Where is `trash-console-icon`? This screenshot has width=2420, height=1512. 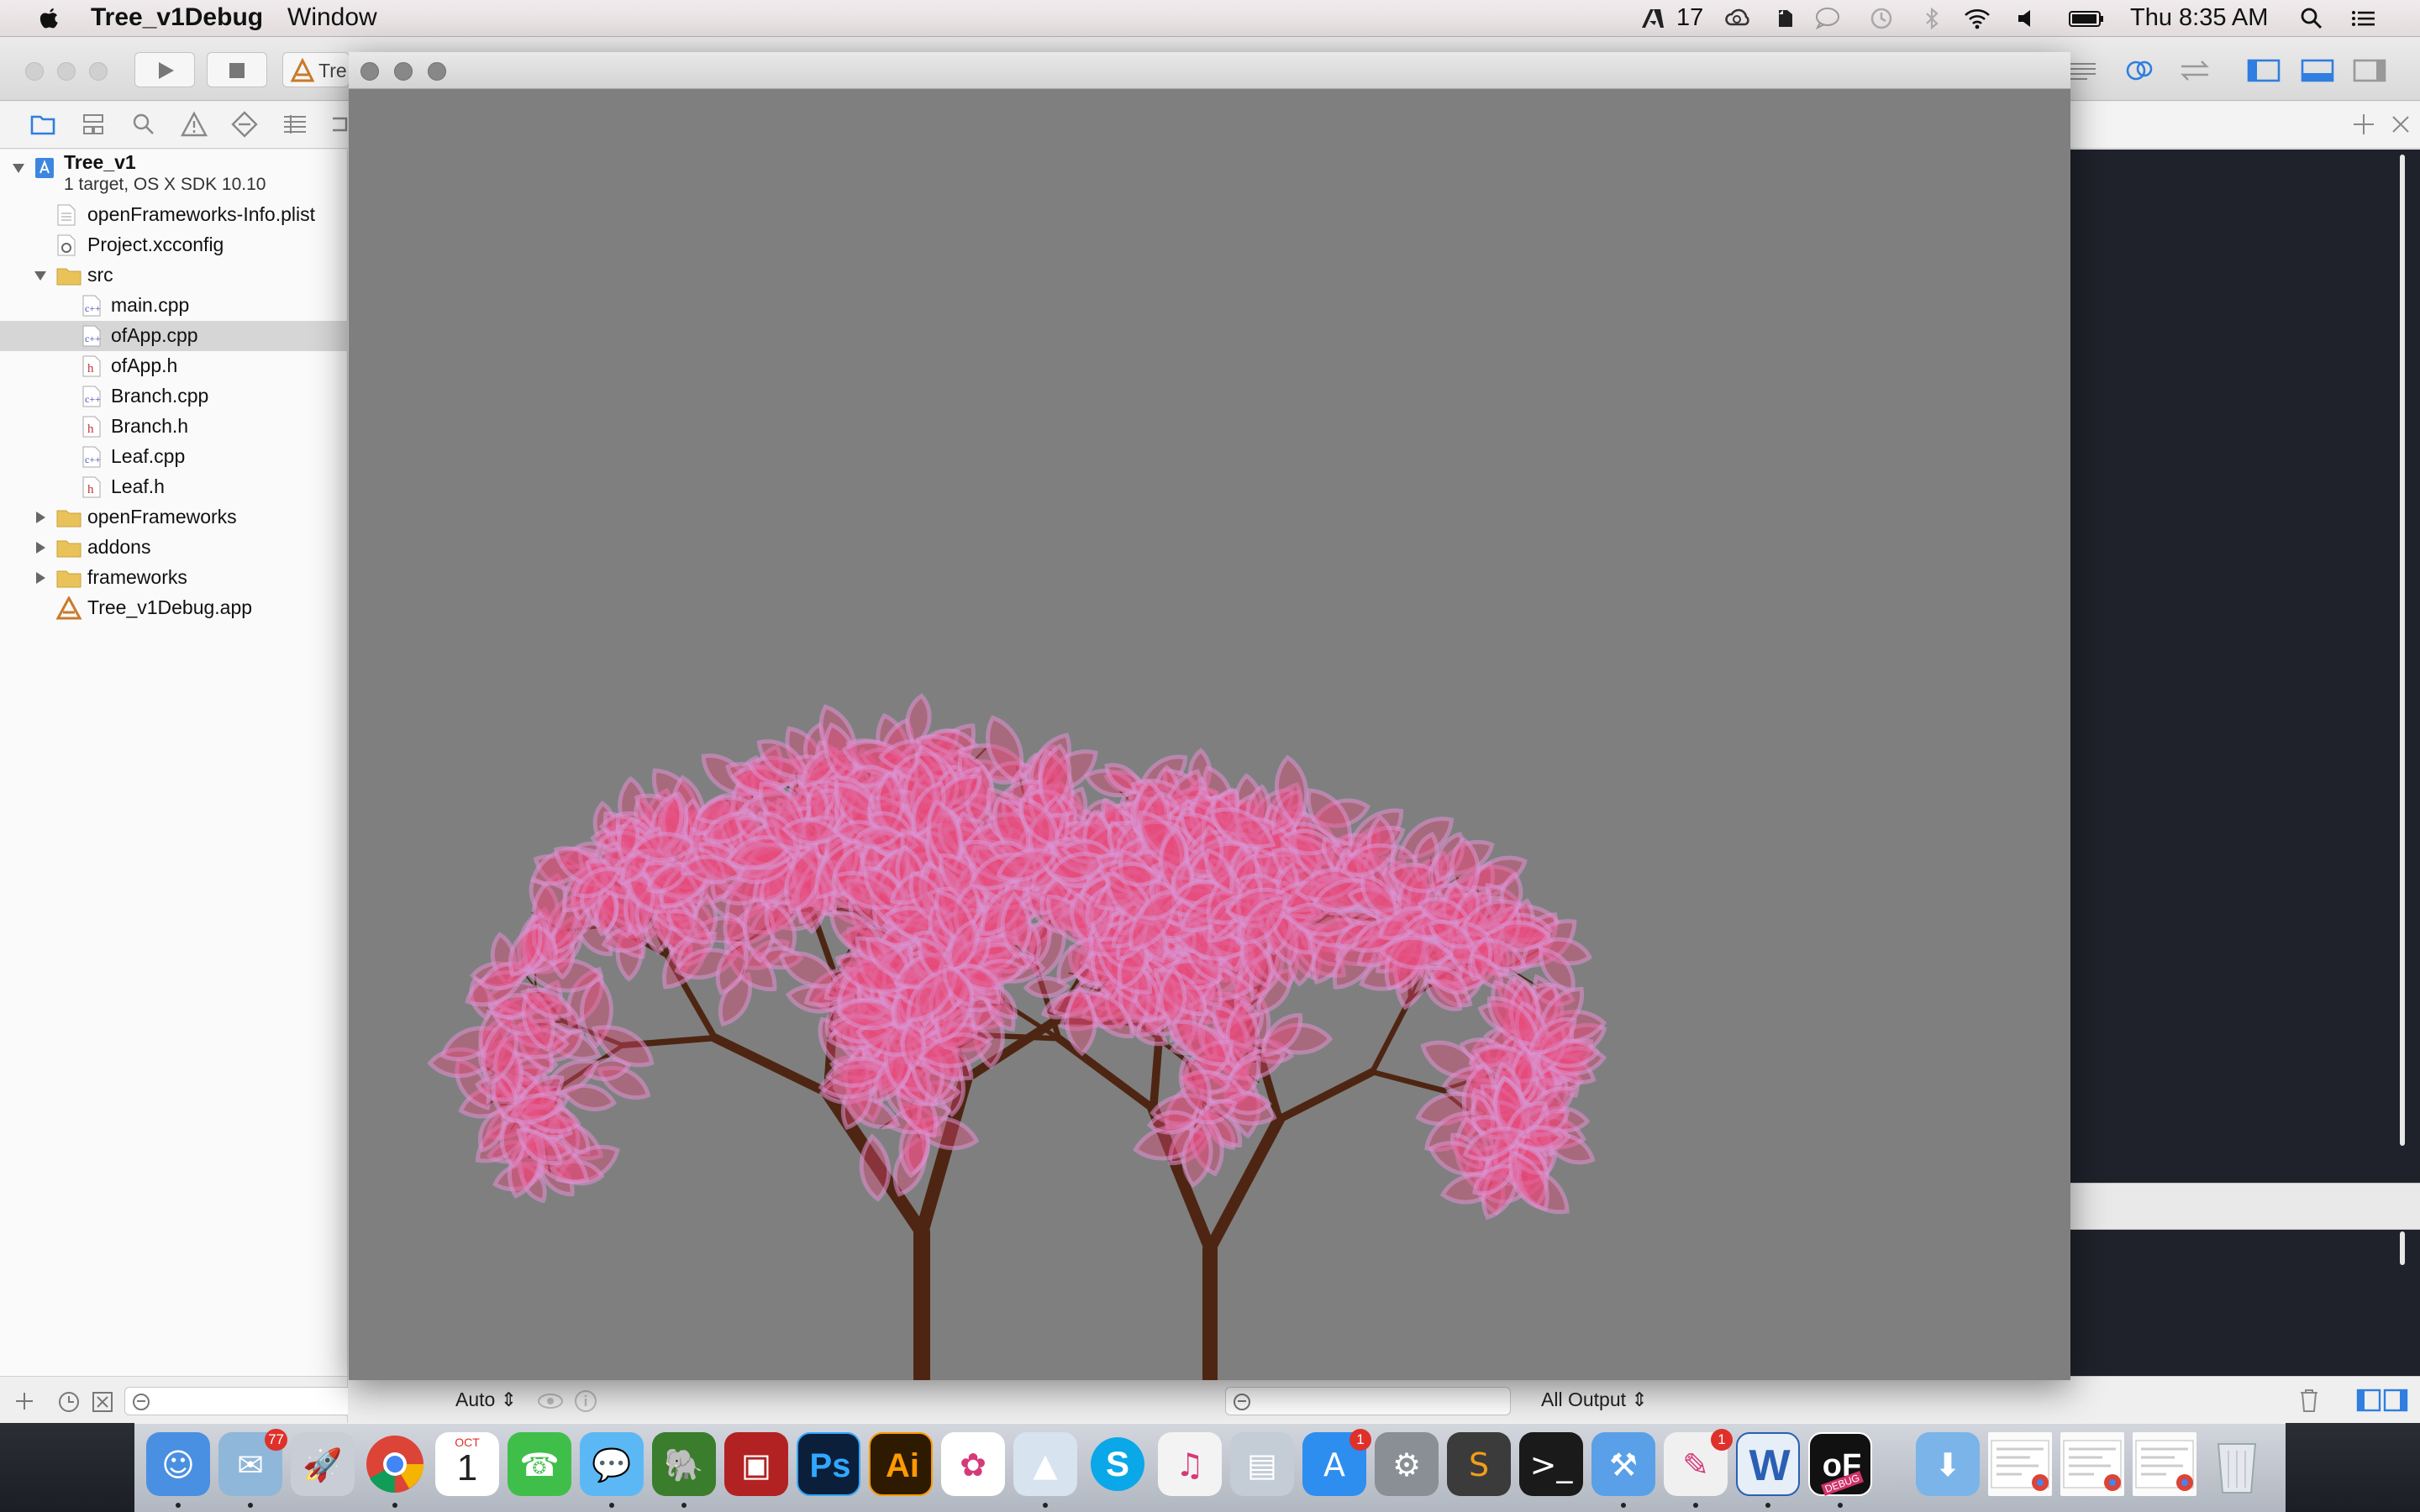 trash-console-icon is located at coordinates (2309, 1400).